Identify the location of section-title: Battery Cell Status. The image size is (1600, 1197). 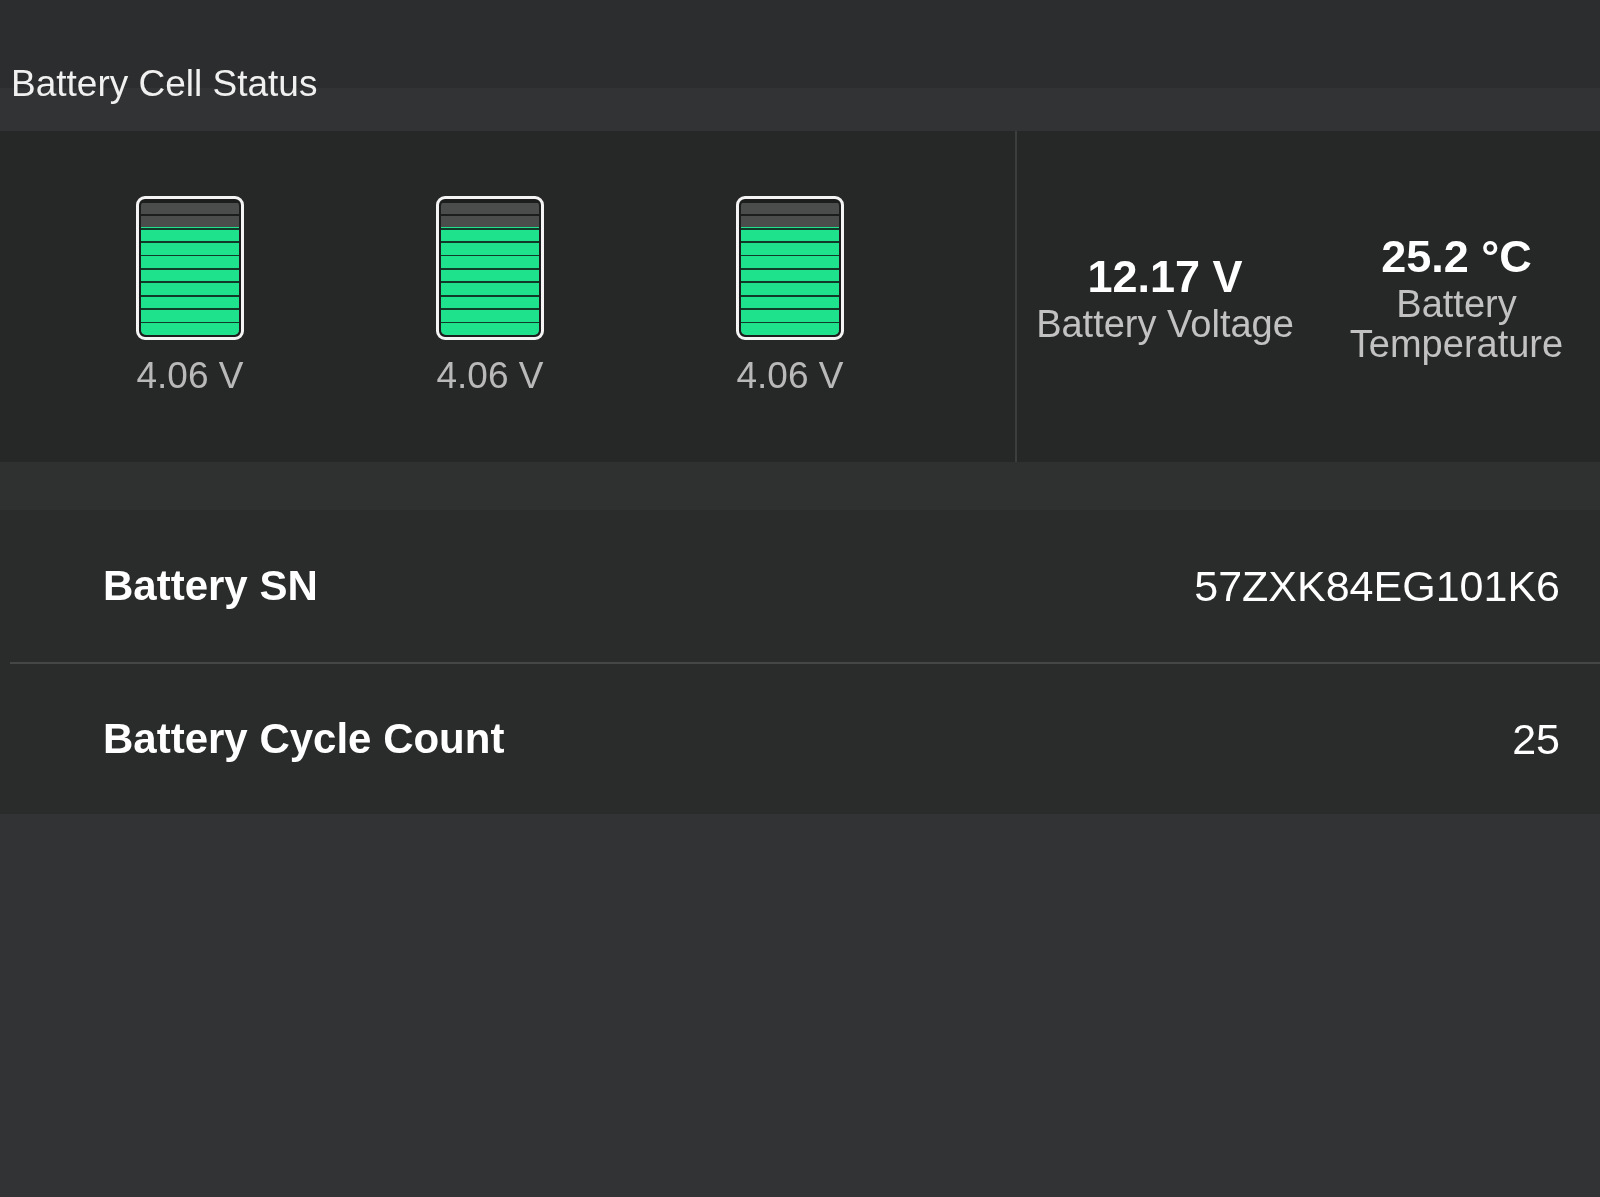
(164, 84).